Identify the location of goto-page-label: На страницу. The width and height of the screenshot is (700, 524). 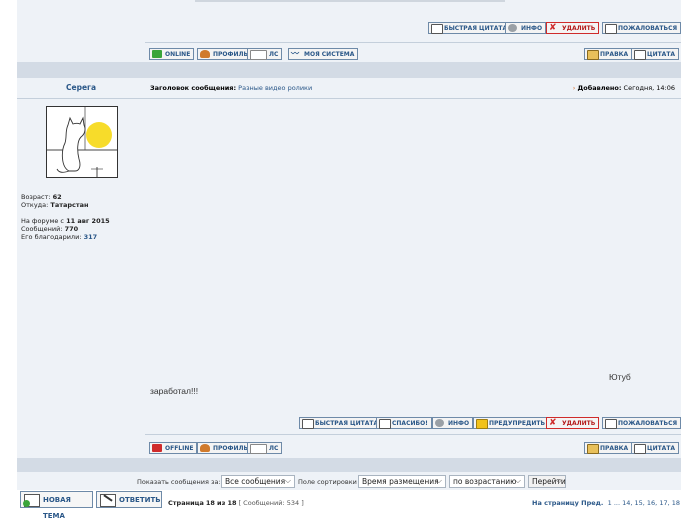
(555, 503).